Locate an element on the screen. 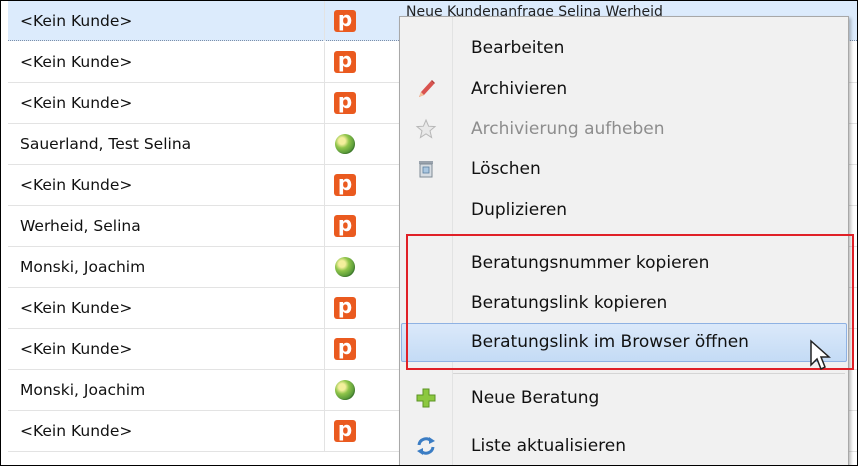  plus-icon is located at coordinates (426, 398).